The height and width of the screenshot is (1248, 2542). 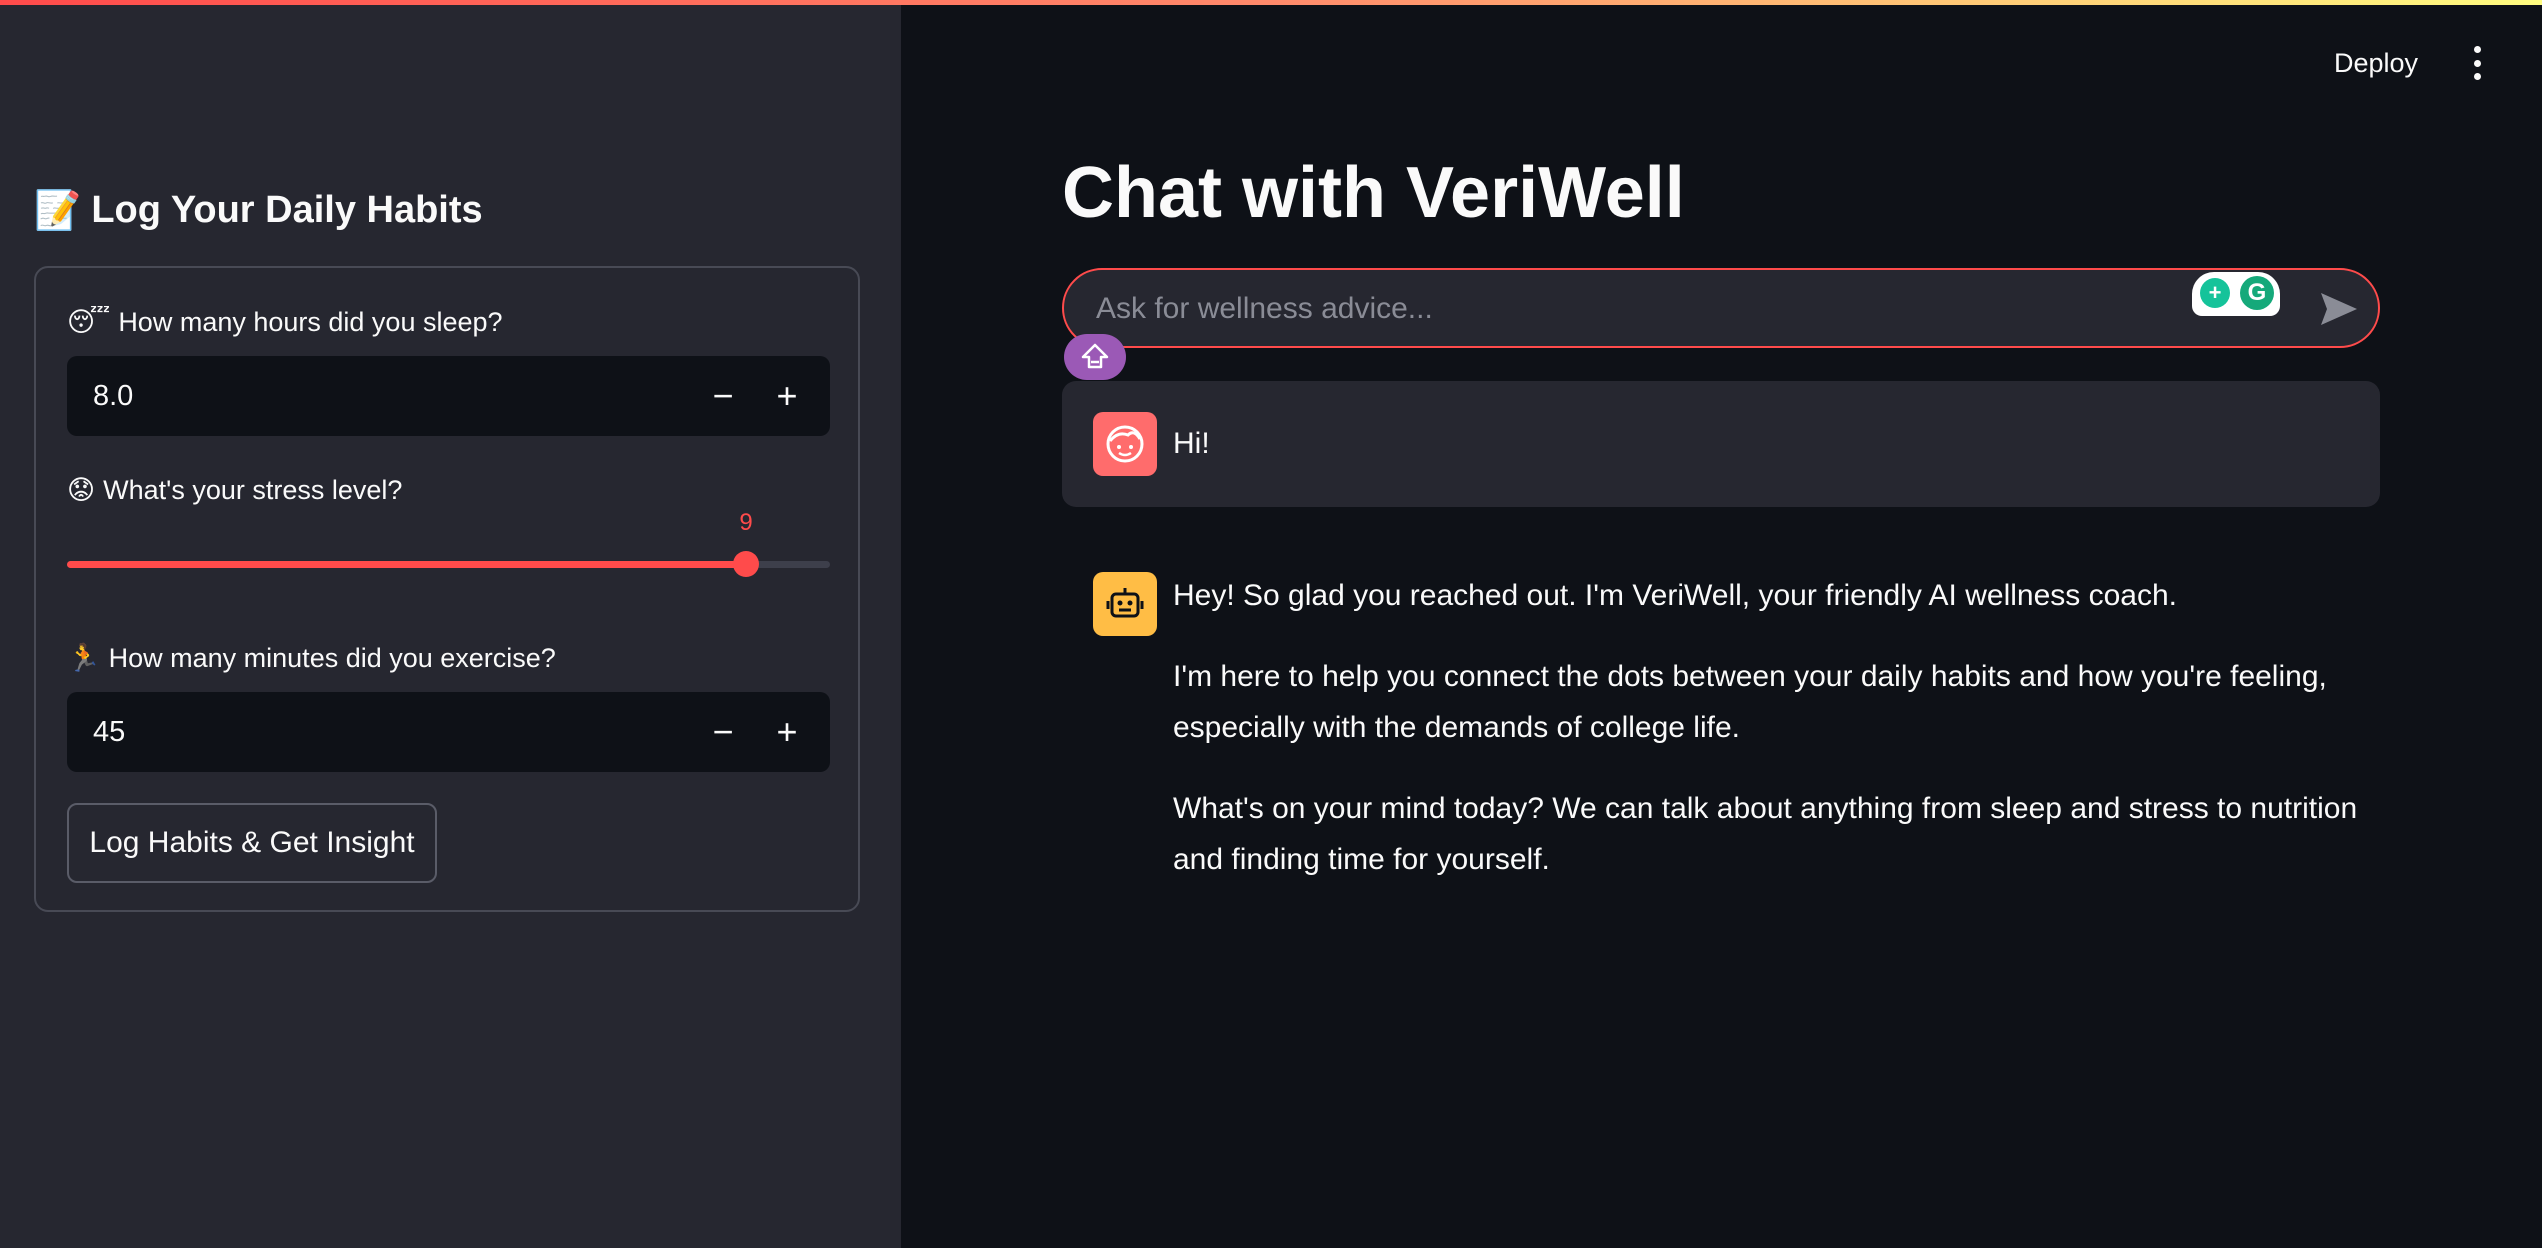 What do you see at coordinates (2215, 293) in the screenshot?
I see `grammarly-suggestion-icon: +` at bounding box center [2215, 293].